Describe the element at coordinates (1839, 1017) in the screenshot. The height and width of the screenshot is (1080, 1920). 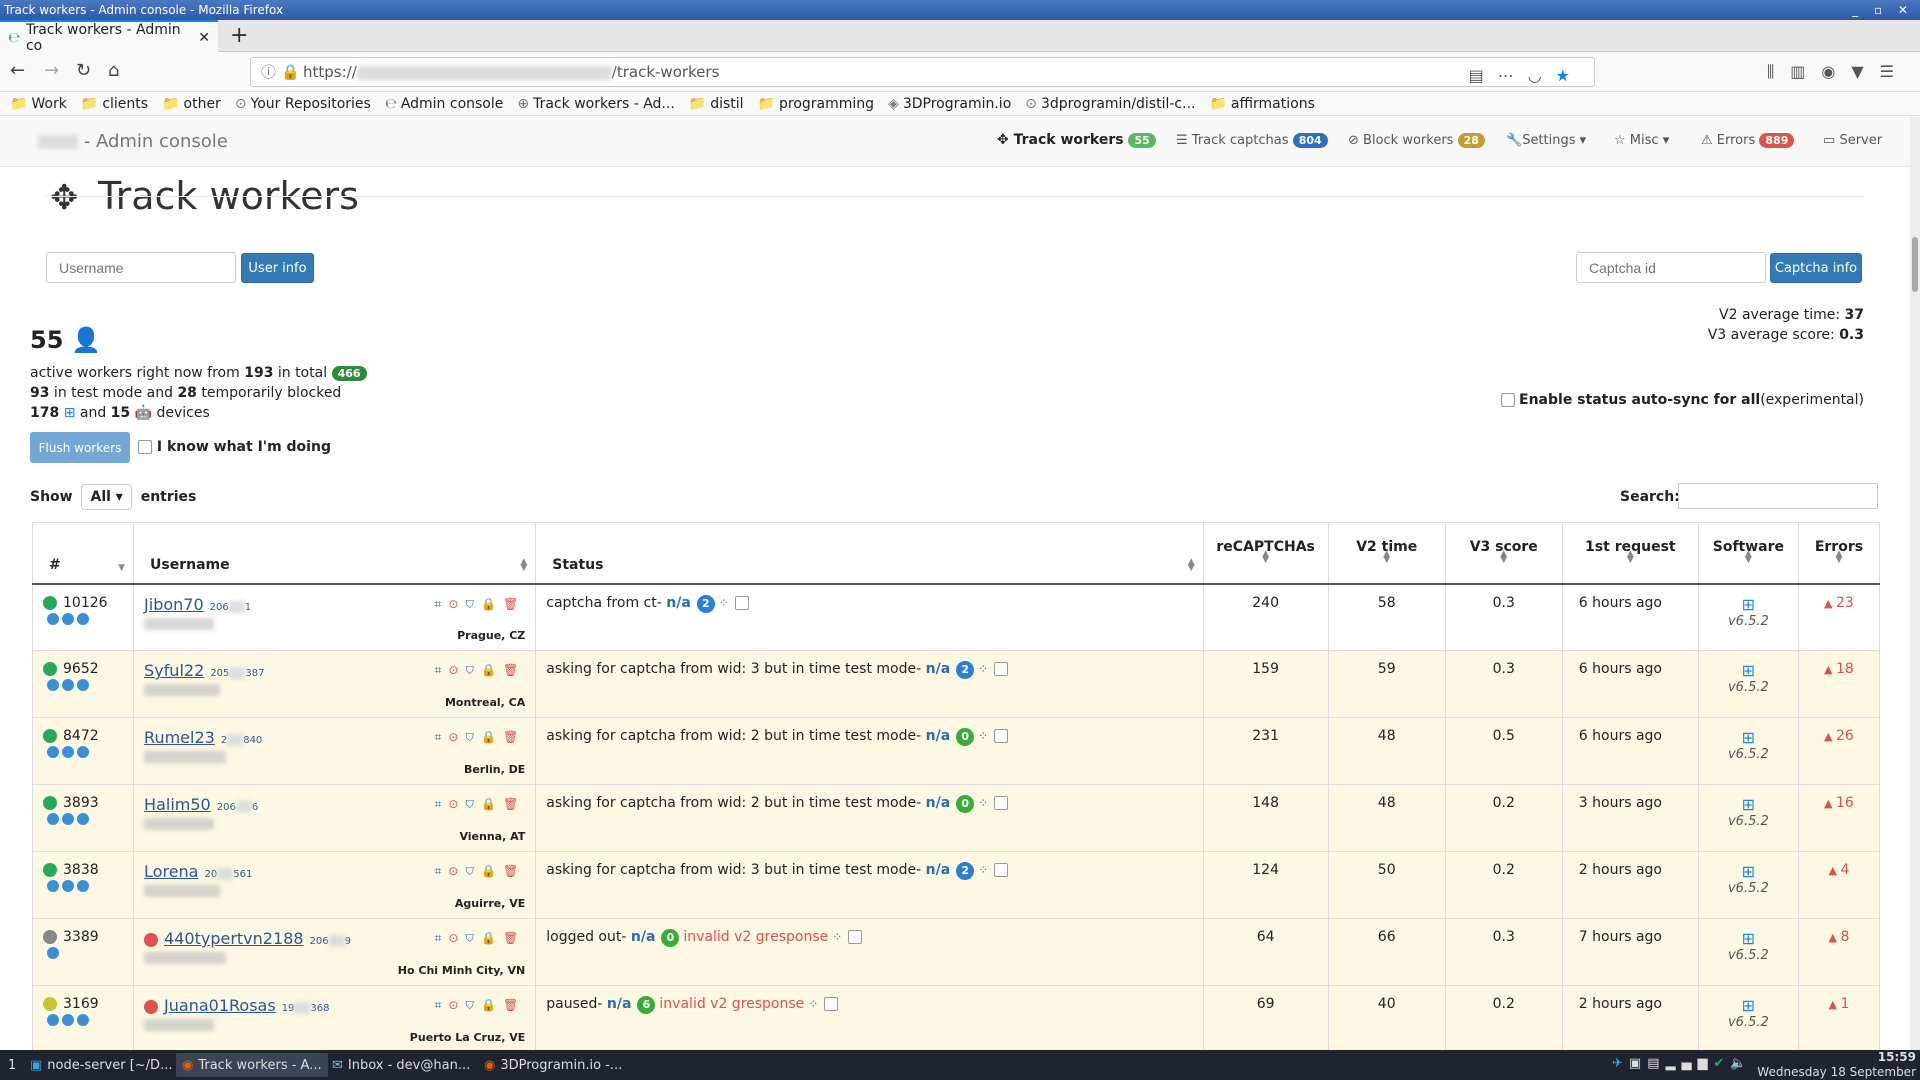
I see `errors-cell: ▲ 1` at that location.